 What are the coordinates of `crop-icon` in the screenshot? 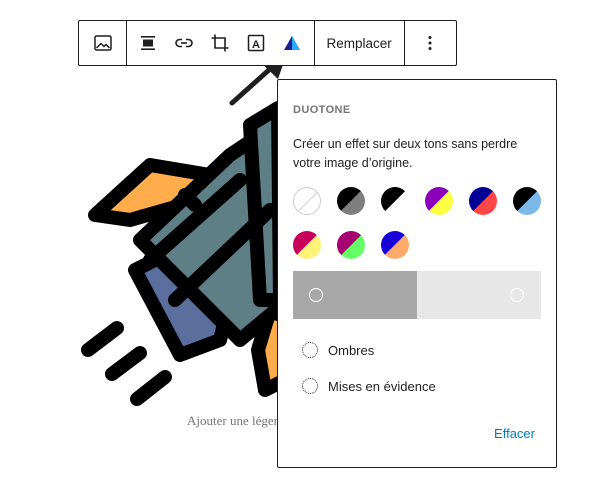 It's located at (220, 43).